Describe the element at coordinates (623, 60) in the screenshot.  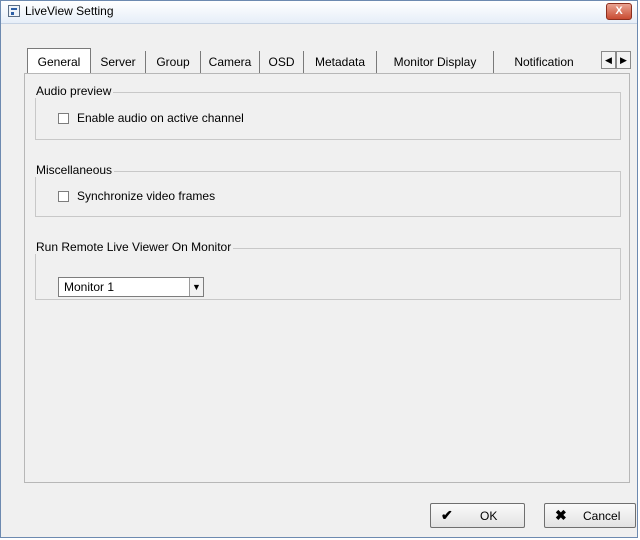
I see `tab-scroll-right-icon: ▶` at that location.